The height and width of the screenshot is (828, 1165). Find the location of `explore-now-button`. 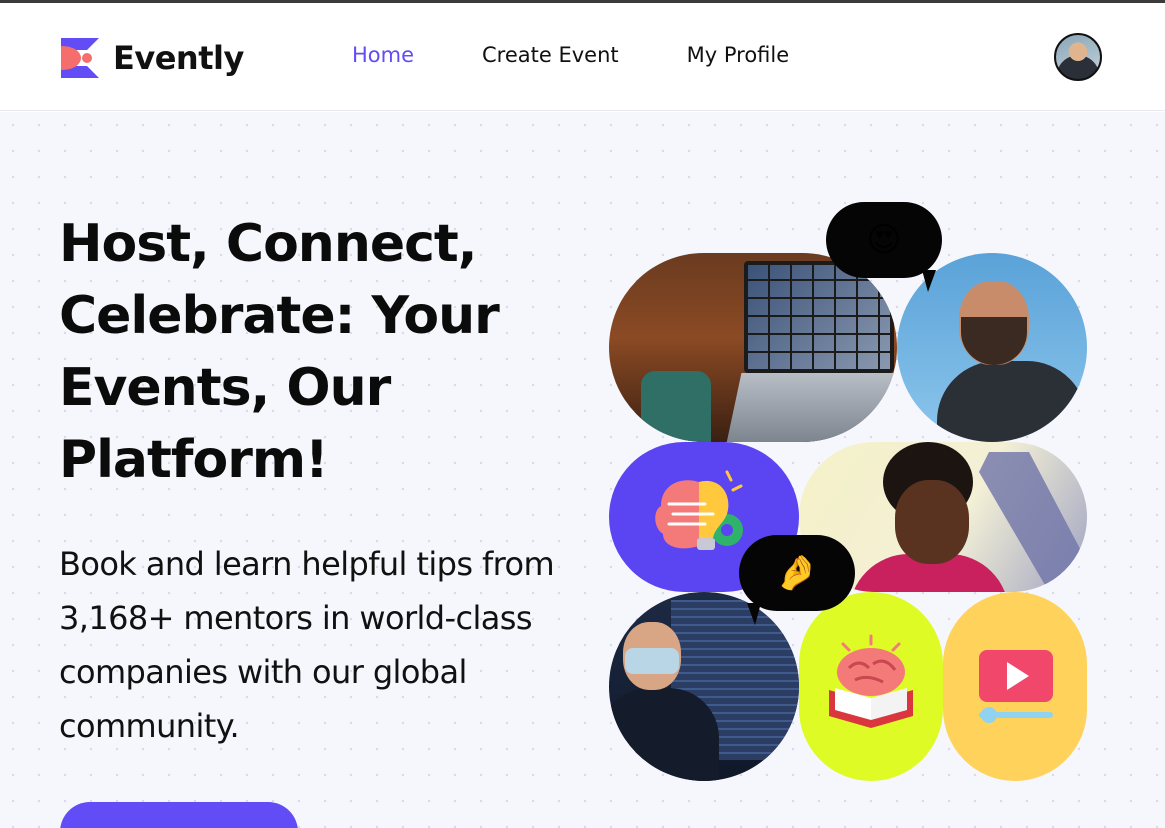

explore-now-button is located at coordinates (179, 815).